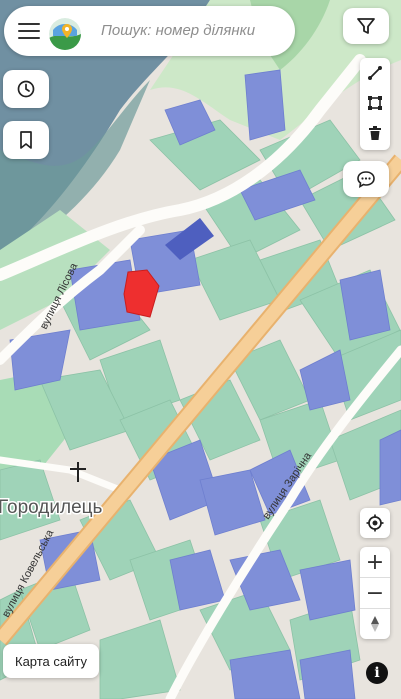 This screenshot has width=401, height=699. I want to click on draw-toolbar, so click(375, 104).